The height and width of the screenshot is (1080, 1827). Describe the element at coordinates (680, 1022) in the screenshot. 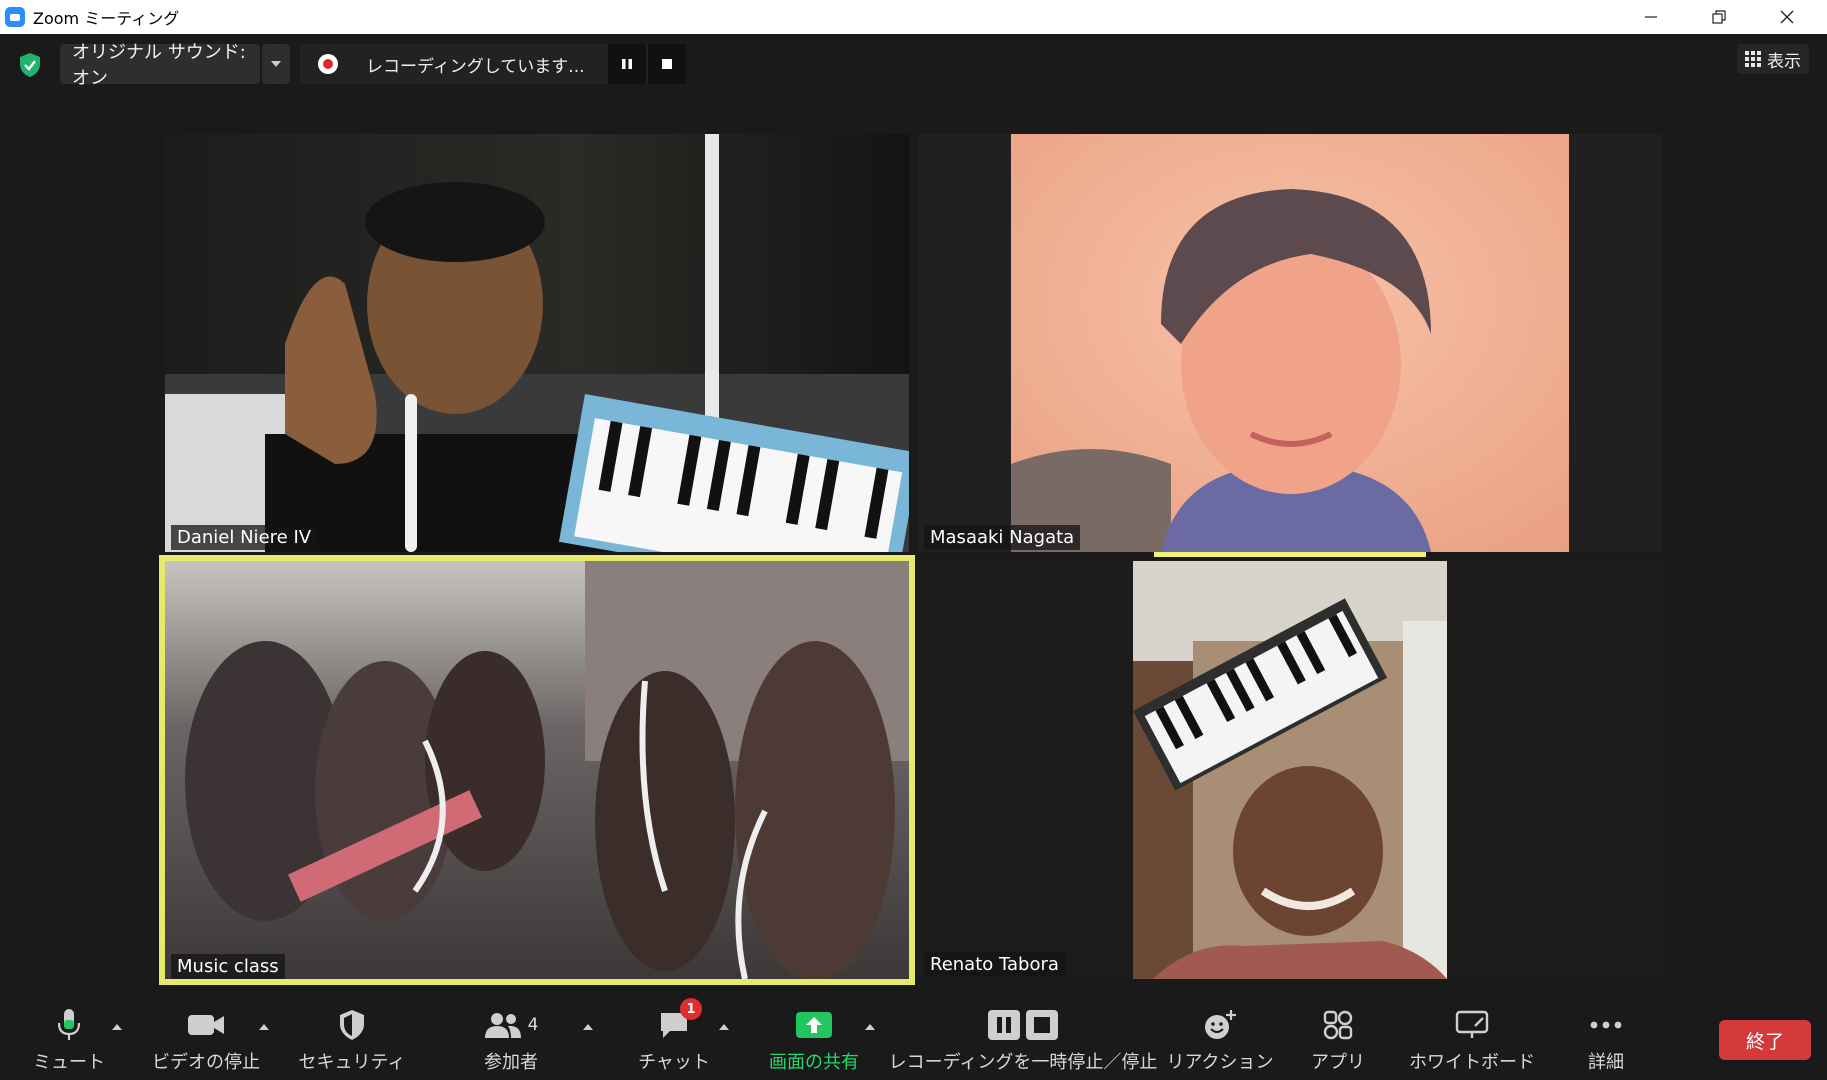

I see `chat-icon: 1` at that location.